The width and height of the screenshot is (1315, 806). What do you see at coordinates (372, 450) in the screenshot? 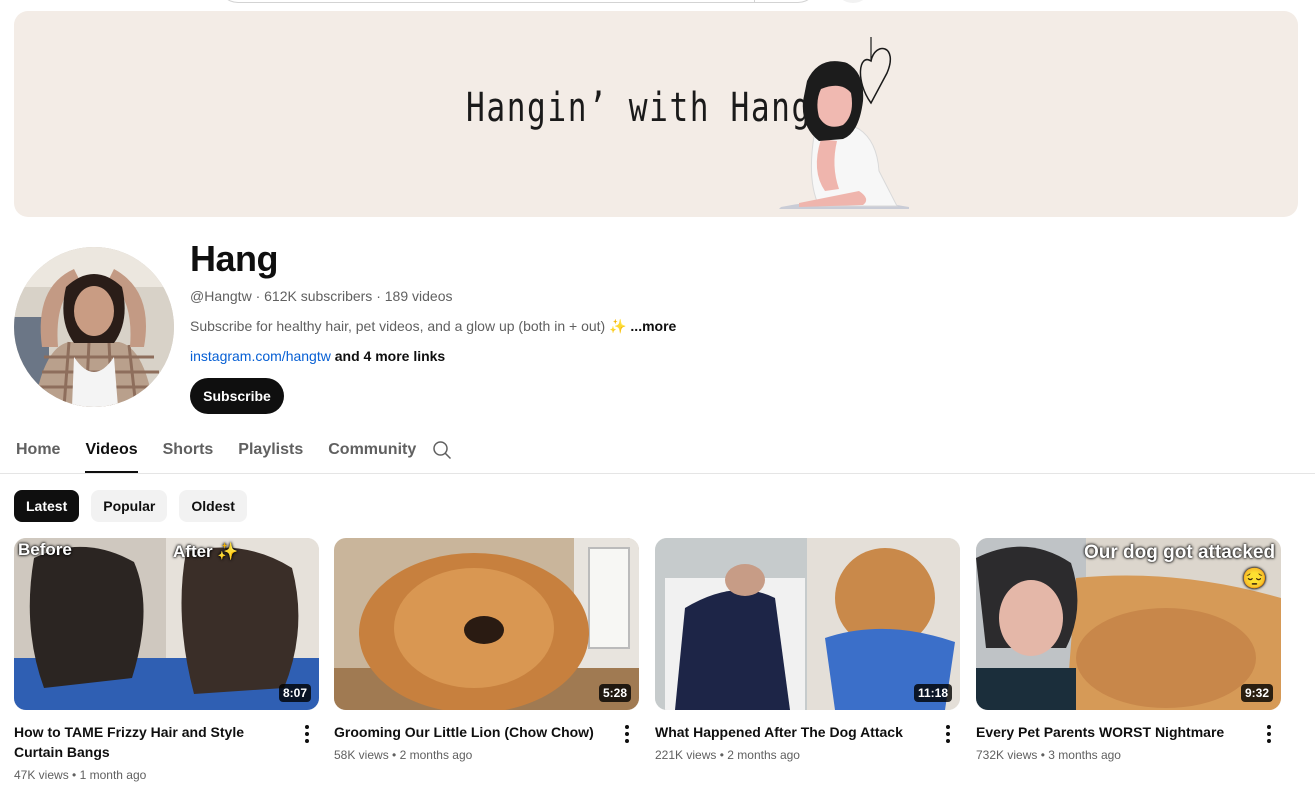
I see `tab-community: Community` at bounding box center [372, 450].